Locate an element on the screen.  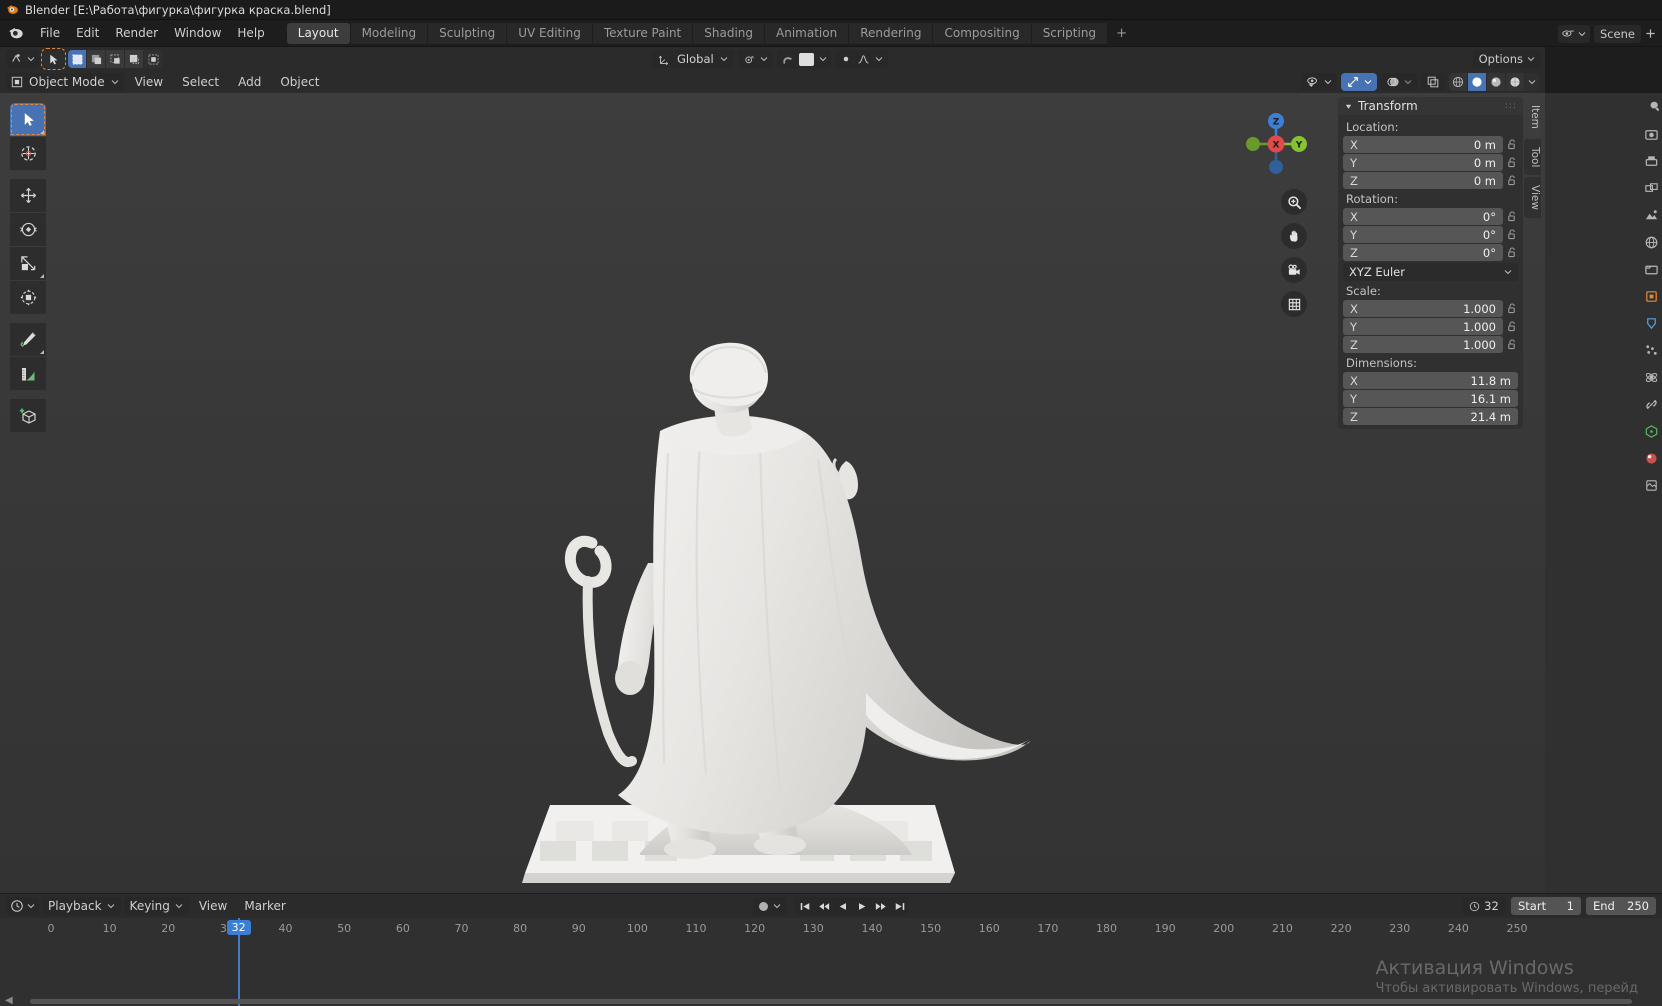
particle-properties-icon is located at coordinates (1651, 350).